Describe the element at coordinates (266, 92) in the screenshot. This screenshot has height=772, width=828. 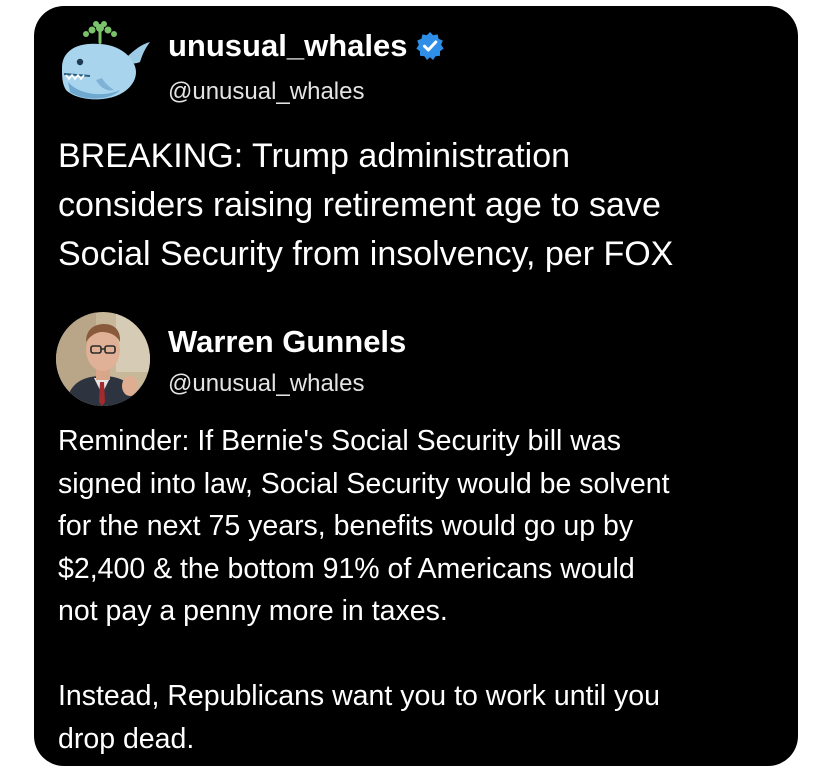
I see `handle: @unusual_whales` at that location.